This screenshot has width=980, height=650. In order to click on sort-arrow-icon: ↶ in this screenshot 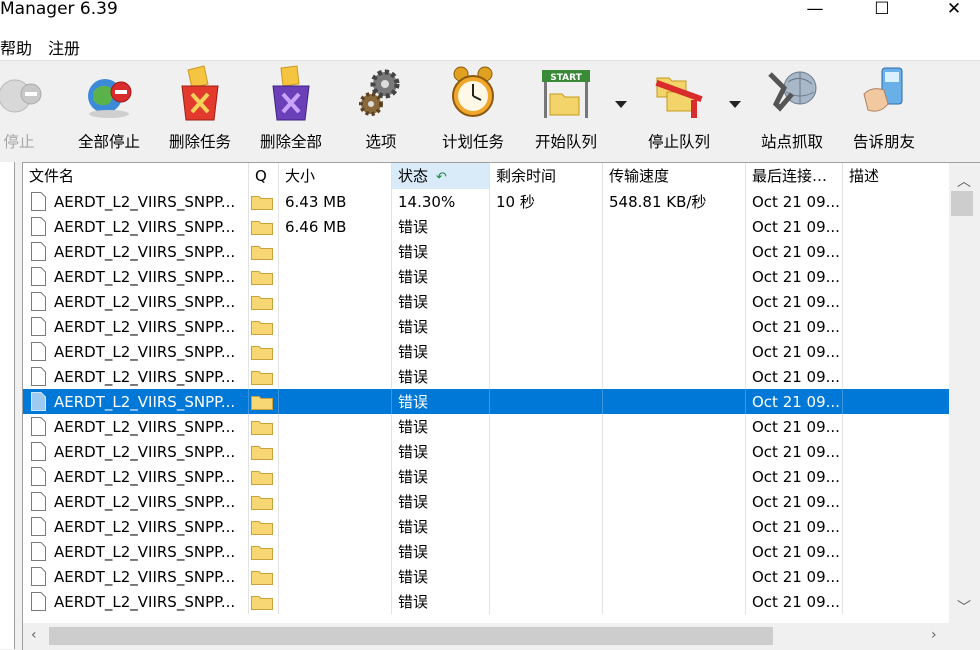, I will do `click(441, 177)`.